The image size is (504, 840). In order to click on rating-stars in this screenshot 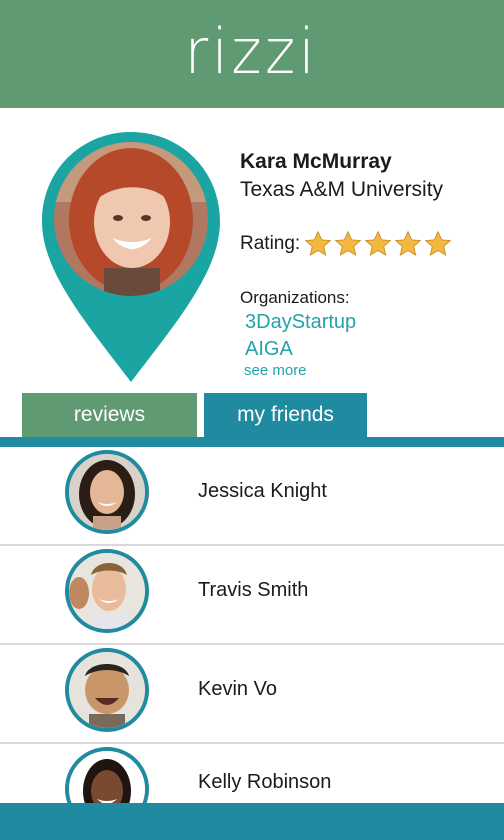, I will do `click(379, 244)`.